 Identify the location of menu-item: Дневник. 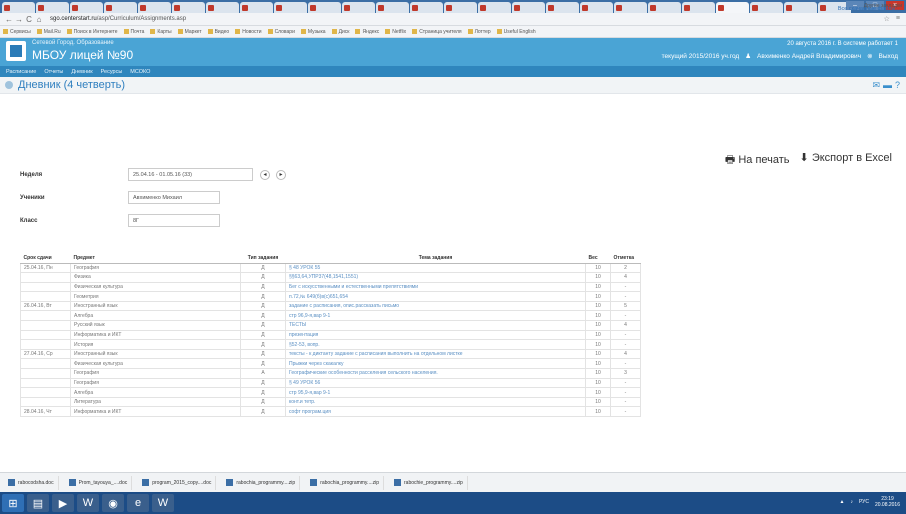
(81, 72).